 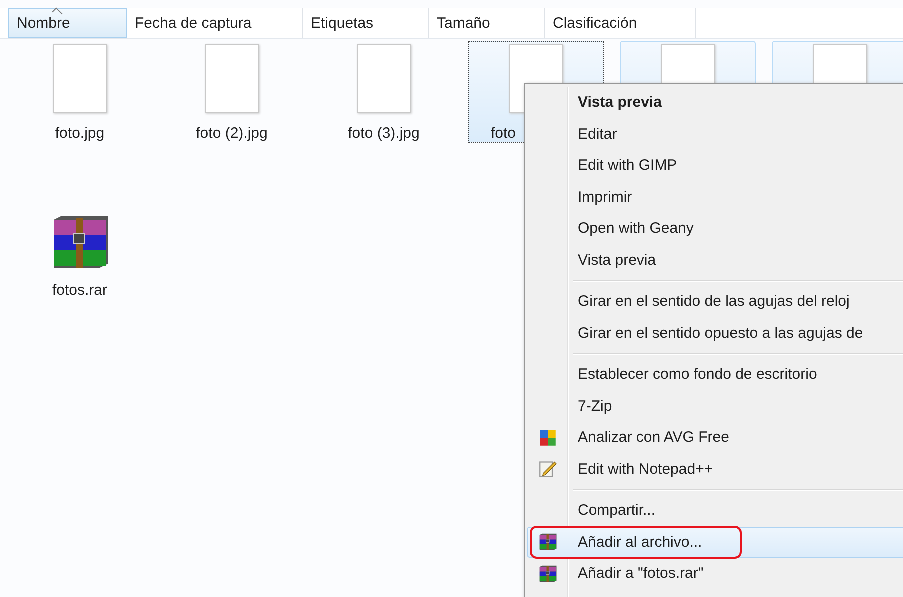 I want to click on file-name: fotos.rar, so click(x=80, y=290).